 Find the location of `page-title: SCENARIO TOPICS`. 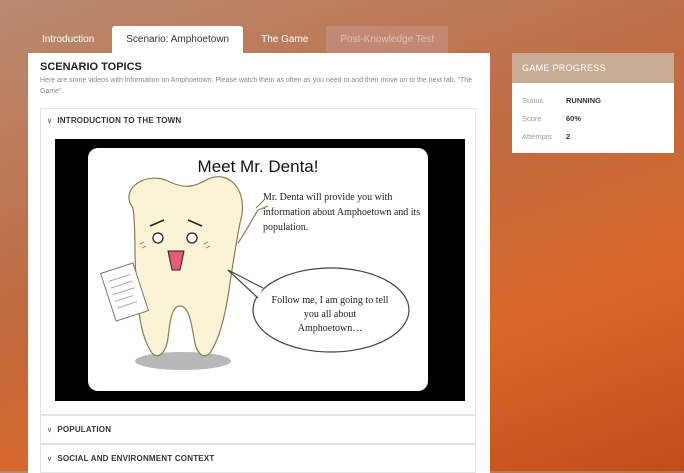

page-title: SCENARIO TOPICS is located at coordinates (91, 67).